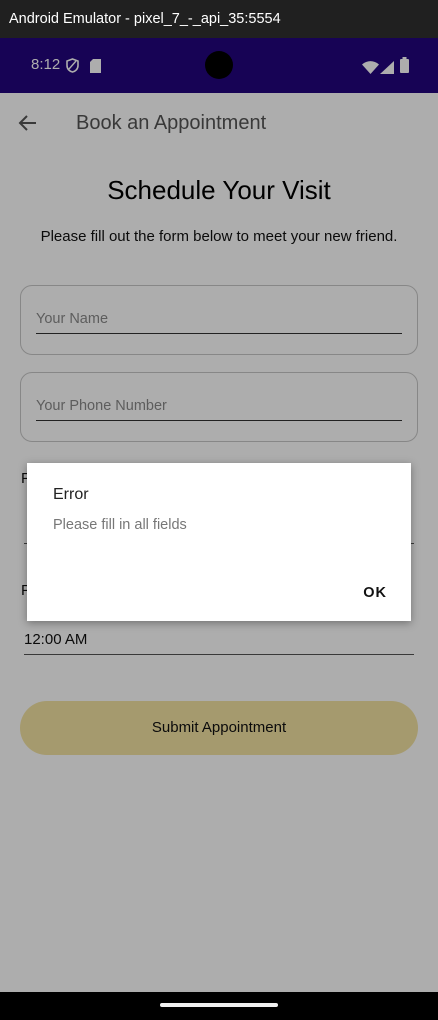 Image resolution: width=438 pixels, height=1020 pixels. What do you see at coordinates (219, 19) in the screenshot?
I see `emulator-window-title: Android Emulator - pixel_7_-_api_35:5554` at bounding box center [219, 19].